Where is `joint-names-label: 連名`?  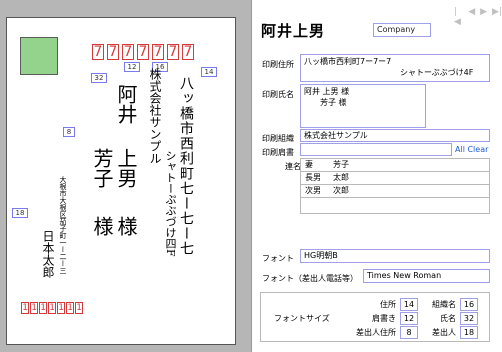 joint-names-label: 連名 is located at coordinates (293, 166).